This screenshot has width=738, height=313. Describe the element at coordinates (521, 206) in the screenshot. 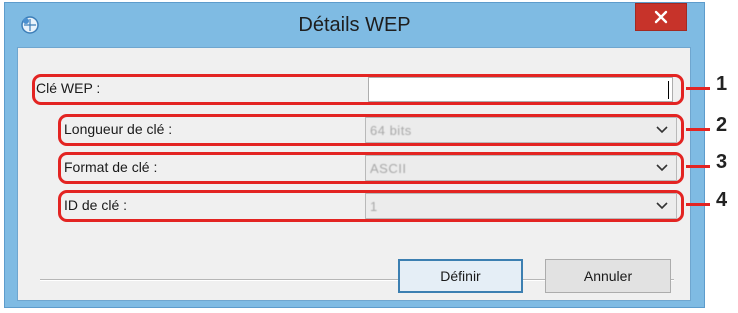

I see `key-id-select: 1` at that location.